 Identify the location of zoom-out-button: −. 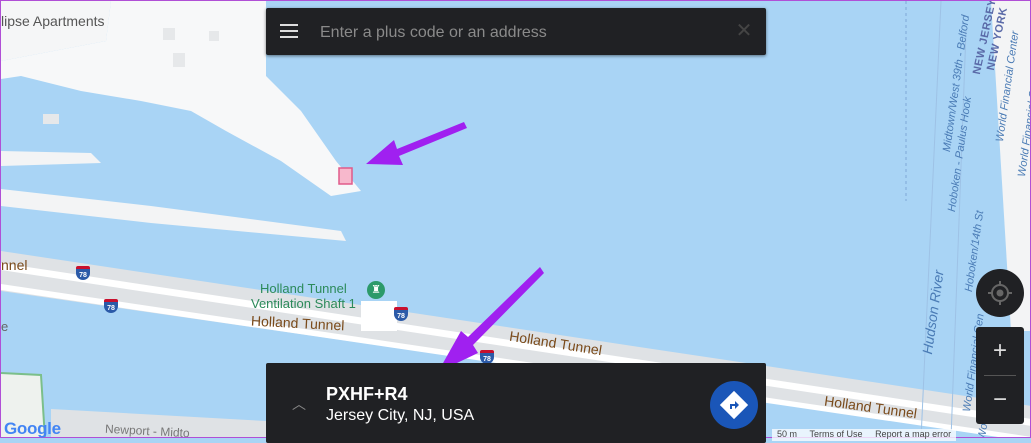
(1000, 400).